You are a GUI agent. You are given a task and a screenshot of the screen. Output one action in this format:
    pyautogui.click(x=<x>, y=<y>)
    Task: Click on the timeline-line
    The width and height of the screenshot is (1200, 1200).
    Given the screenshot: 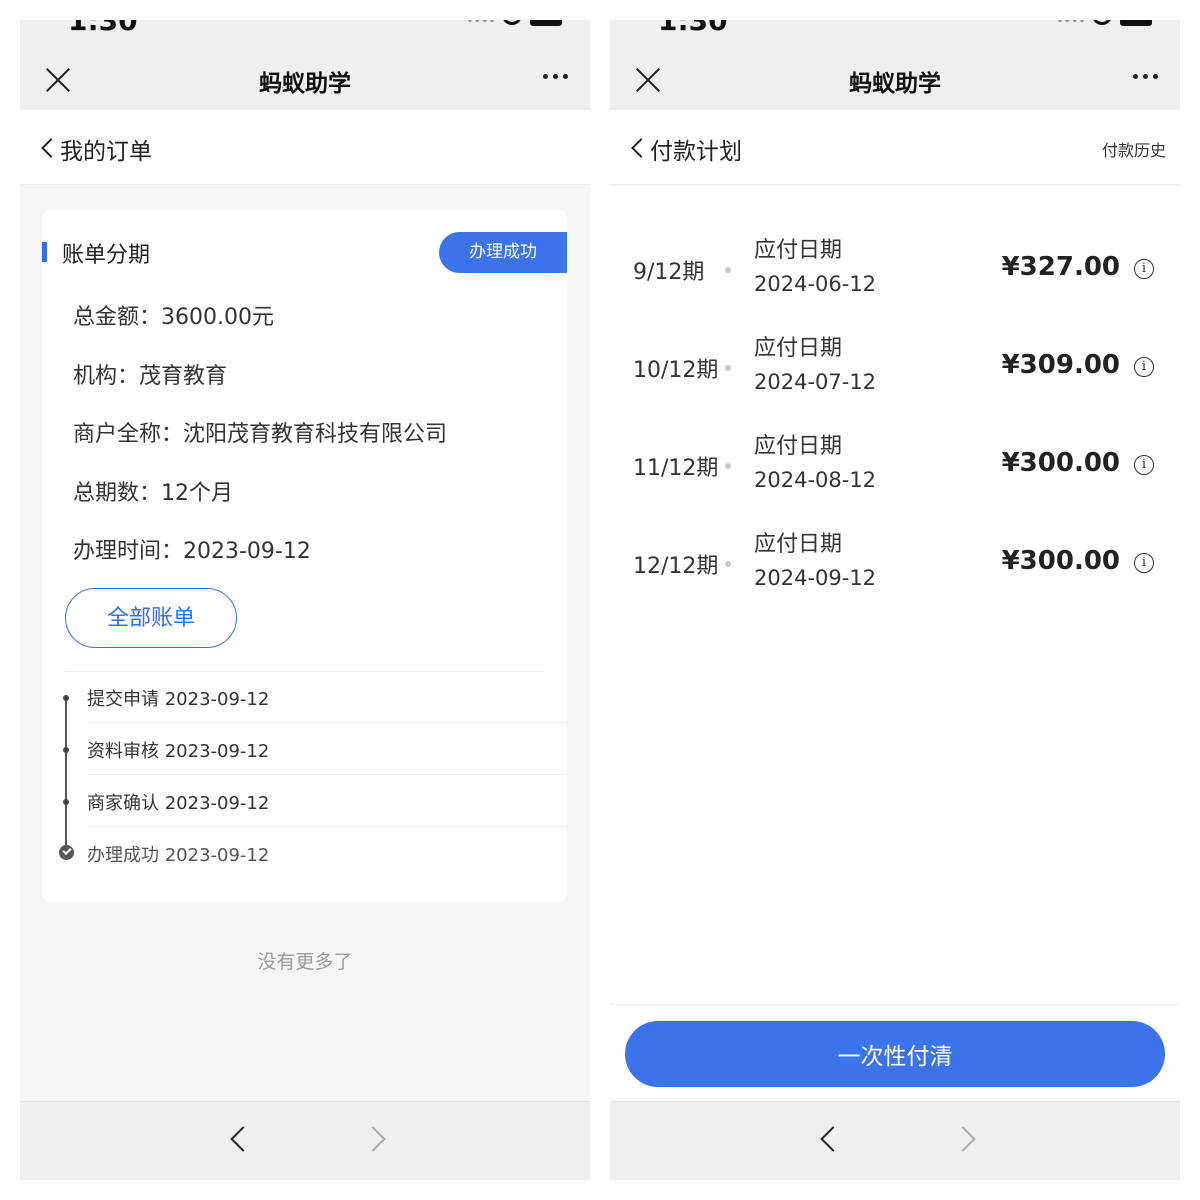 What is the action you would take?
    pyautogui.click(x=66, y=774)
    